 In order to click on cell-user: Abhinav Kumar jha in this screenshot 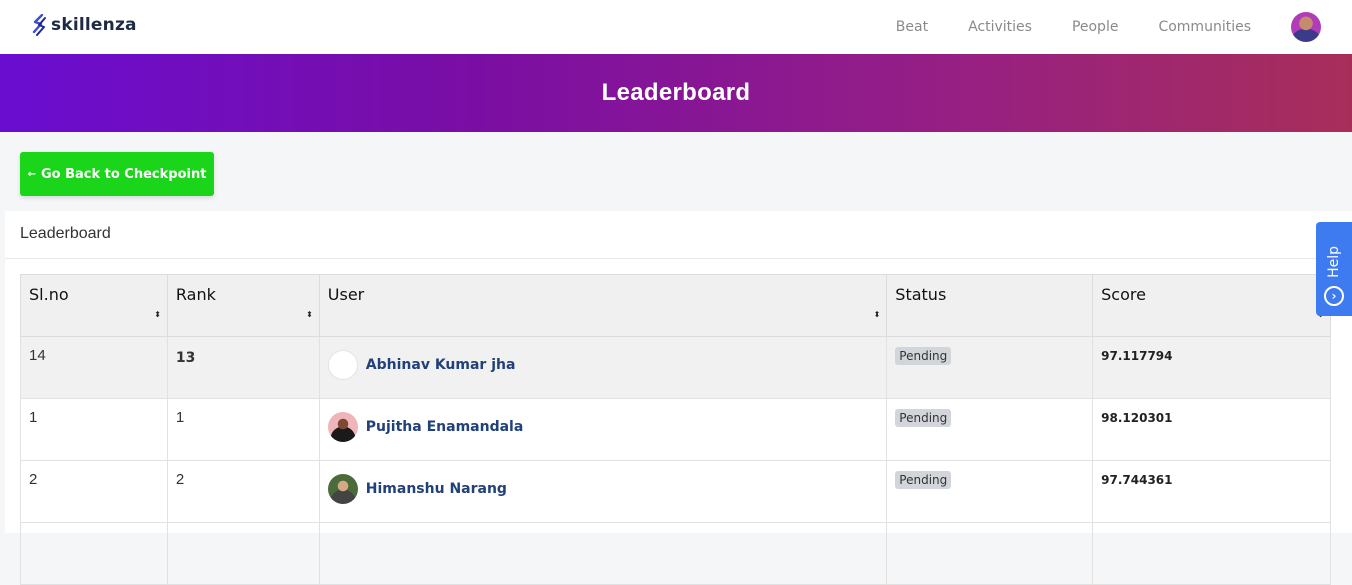, I will do `click(603, 367)`.